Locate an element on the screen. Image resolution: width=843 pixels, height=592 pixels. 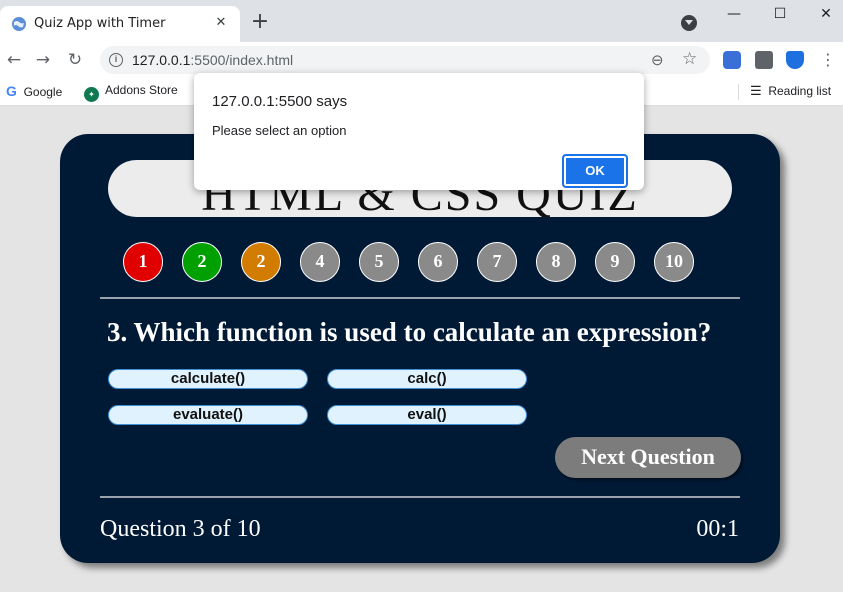
extensions-puzzle-icon is located at coordinates (764, 60).